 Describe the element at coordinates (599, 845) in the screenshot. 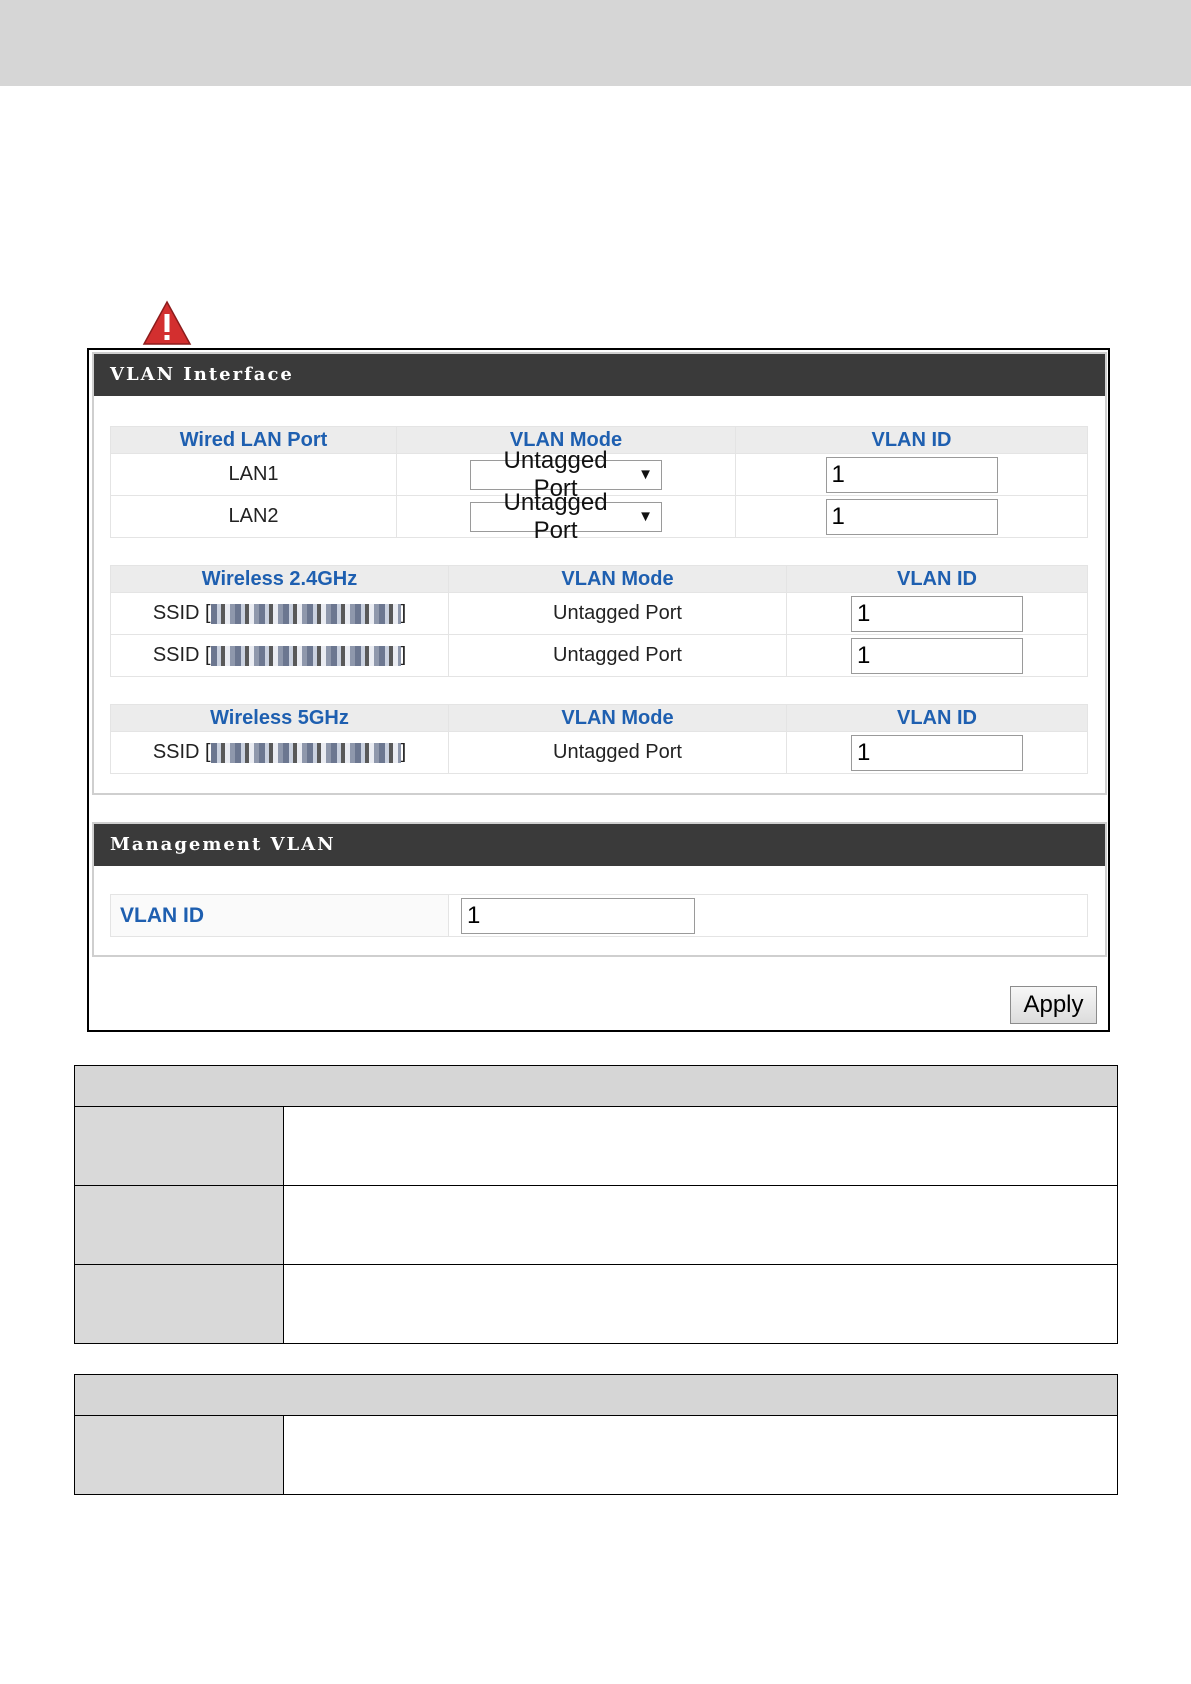

I see `management-vlan-title: Management VLAN` at that location.